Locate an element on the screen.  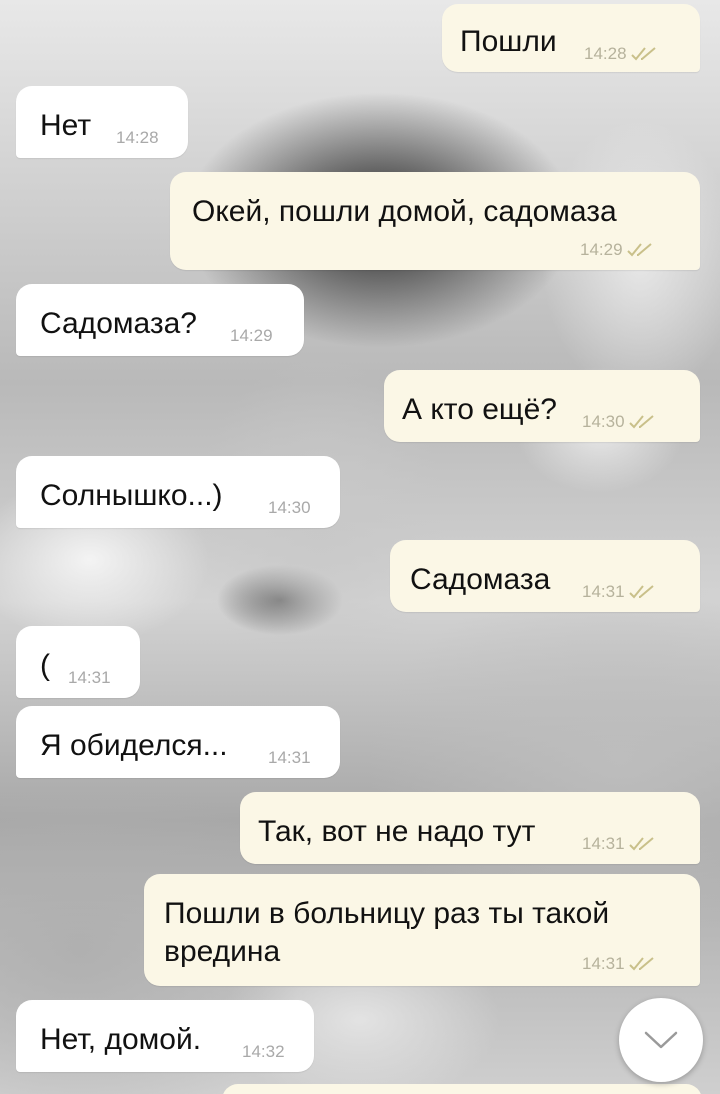
message-bubble-incoming: Солнышко...) 14:30 is located at coordinates (178, 492).